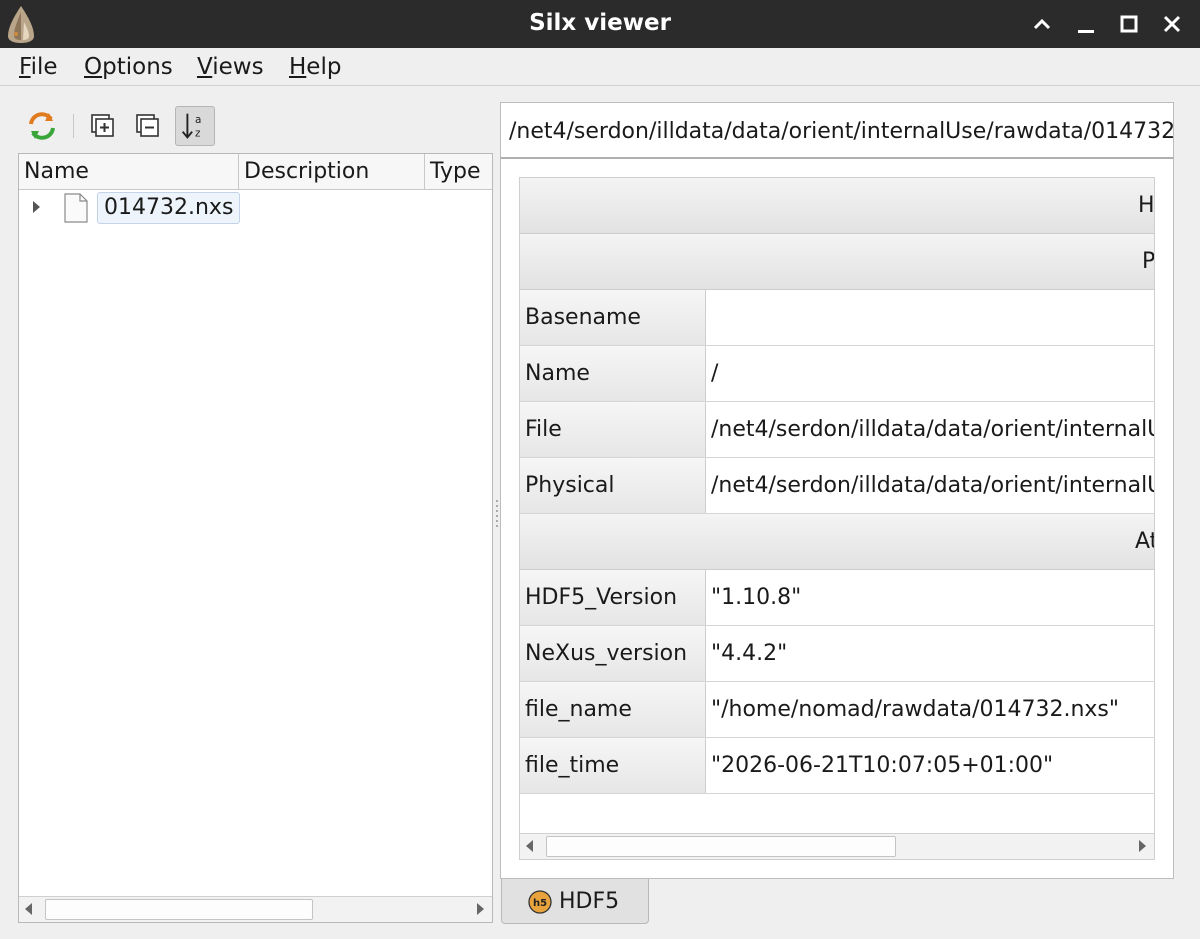 The height and width of the screenshot is (939, 1200). I want to click on column-header-description: Description, so click(332, 171).